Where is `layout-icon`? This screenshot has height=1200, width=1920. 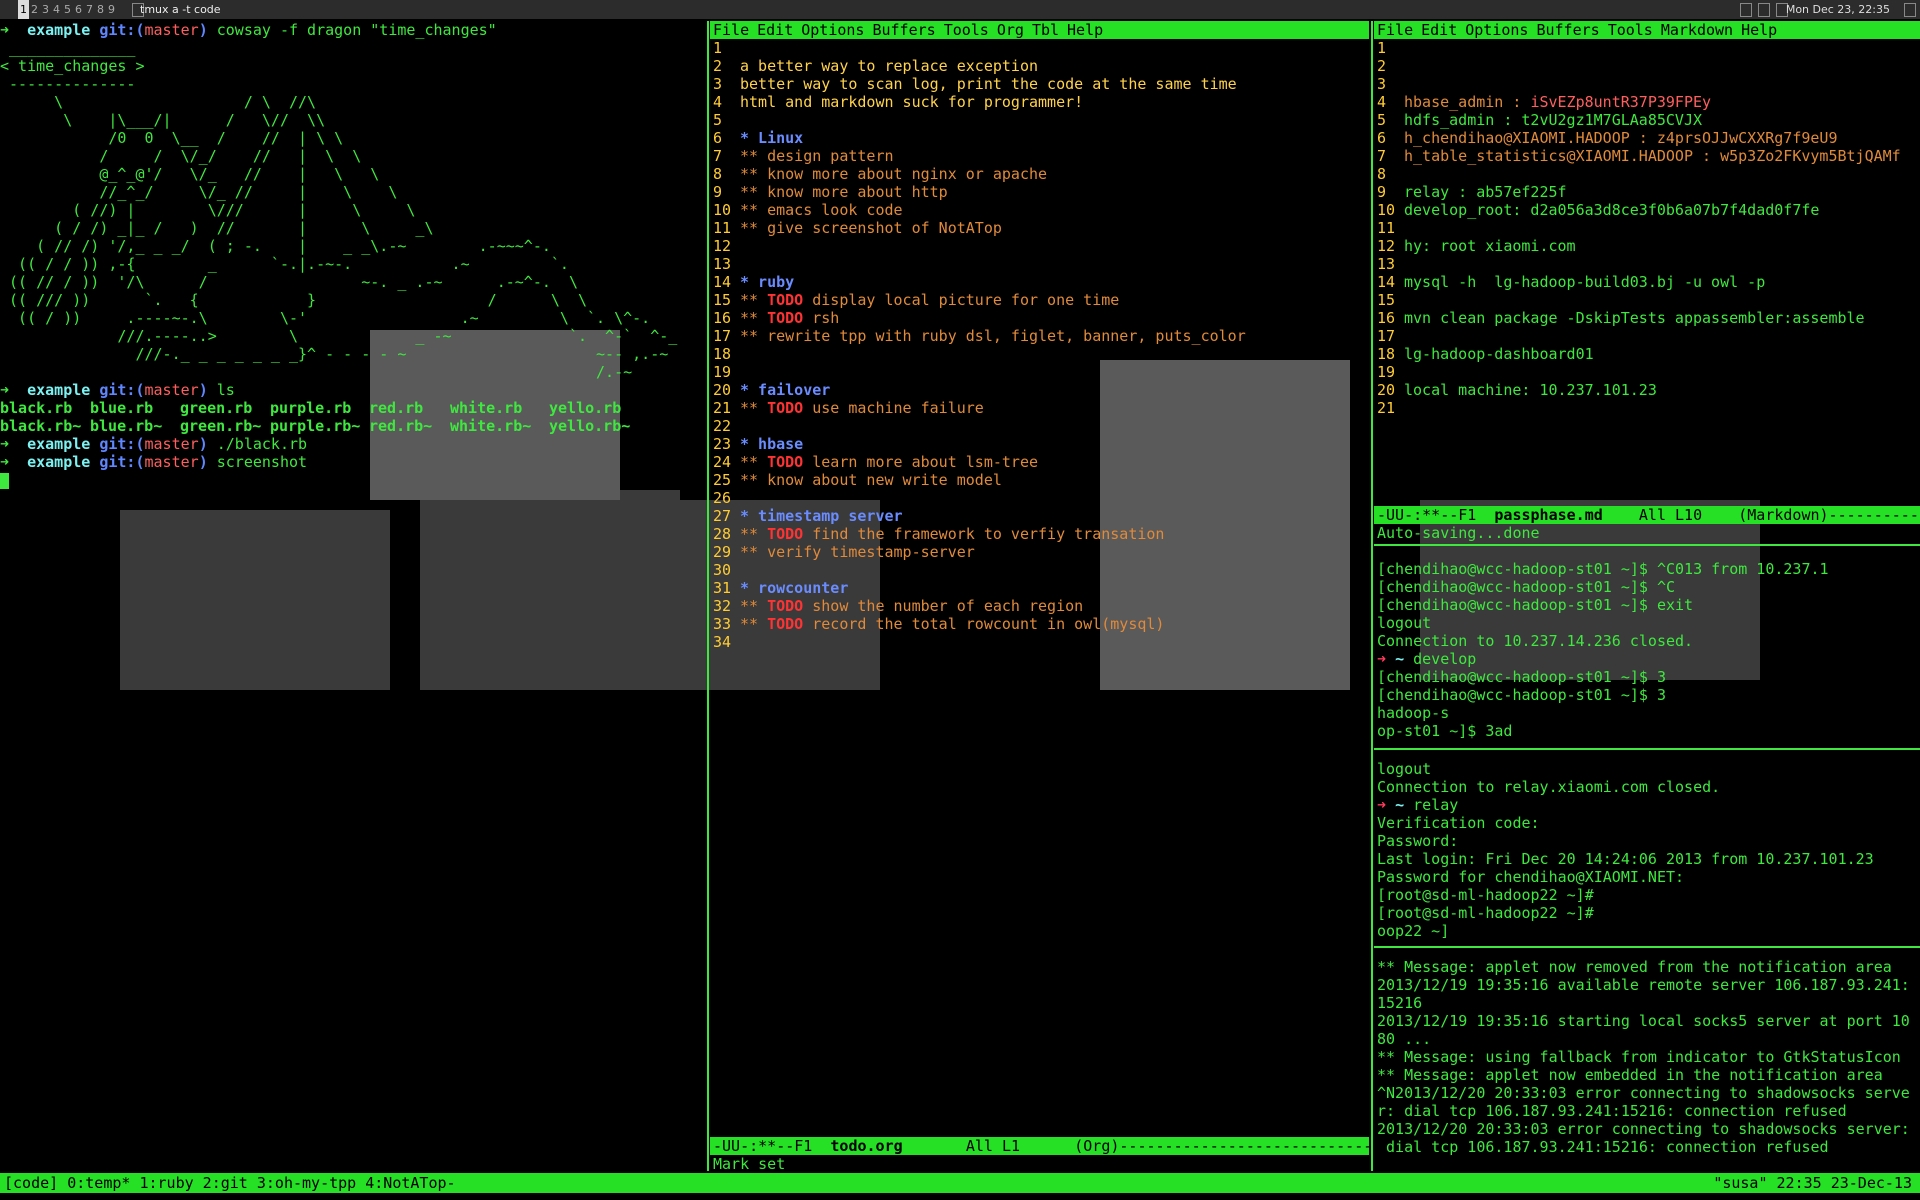
layout-icon is located at coordinates (1910, 10).